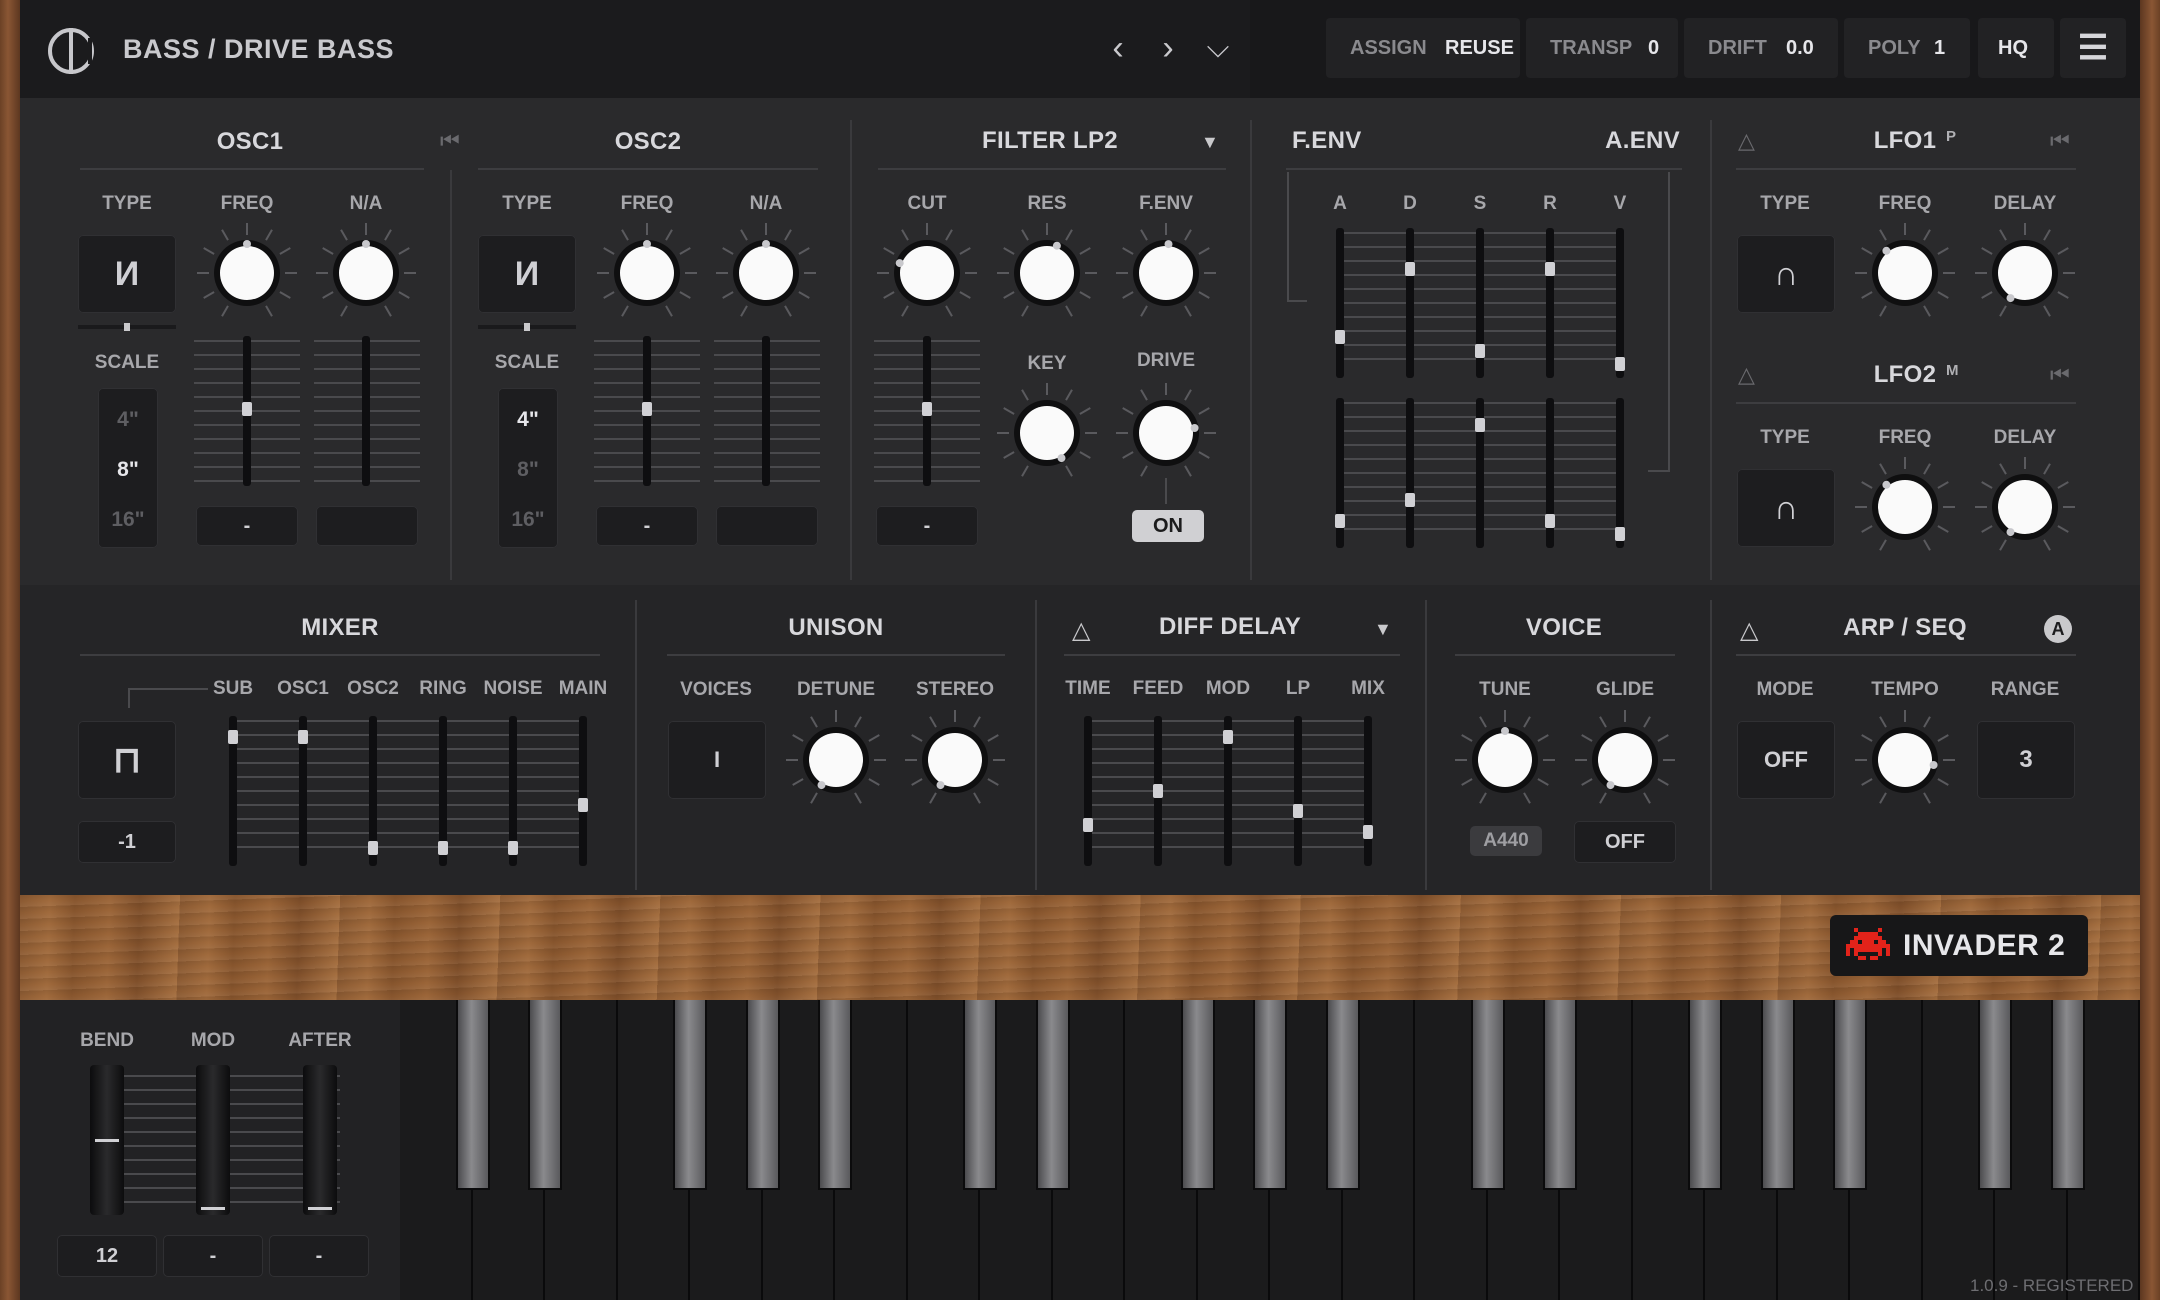  What do you see at coordinates (366, 273) in the screenshot?
I see `osc1-na-knob` at bounding box center [366, 273].